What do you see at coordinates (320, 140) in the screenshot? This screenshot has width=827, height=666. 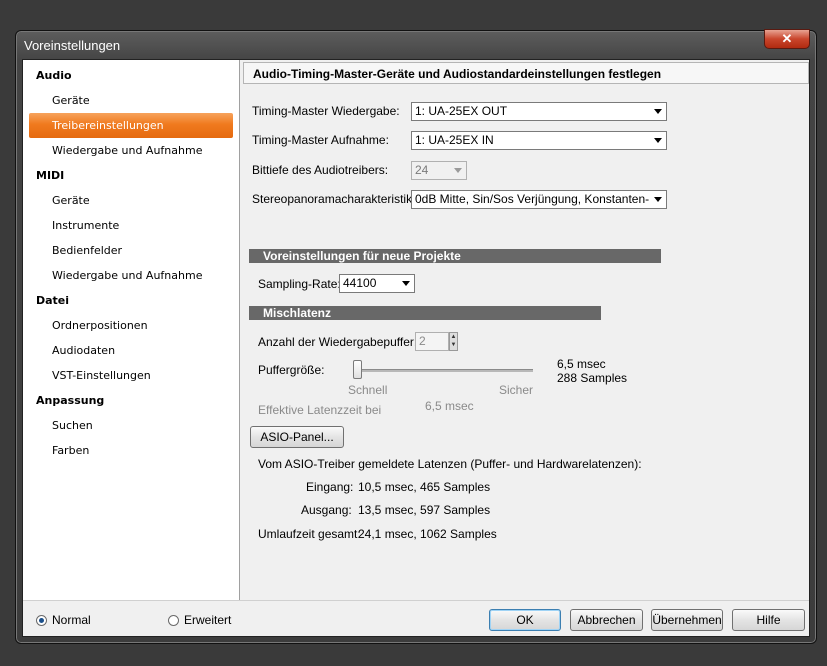 I see `timing-record-label: Timing-Master Aufnahme:` at bounding box center [320, 140].